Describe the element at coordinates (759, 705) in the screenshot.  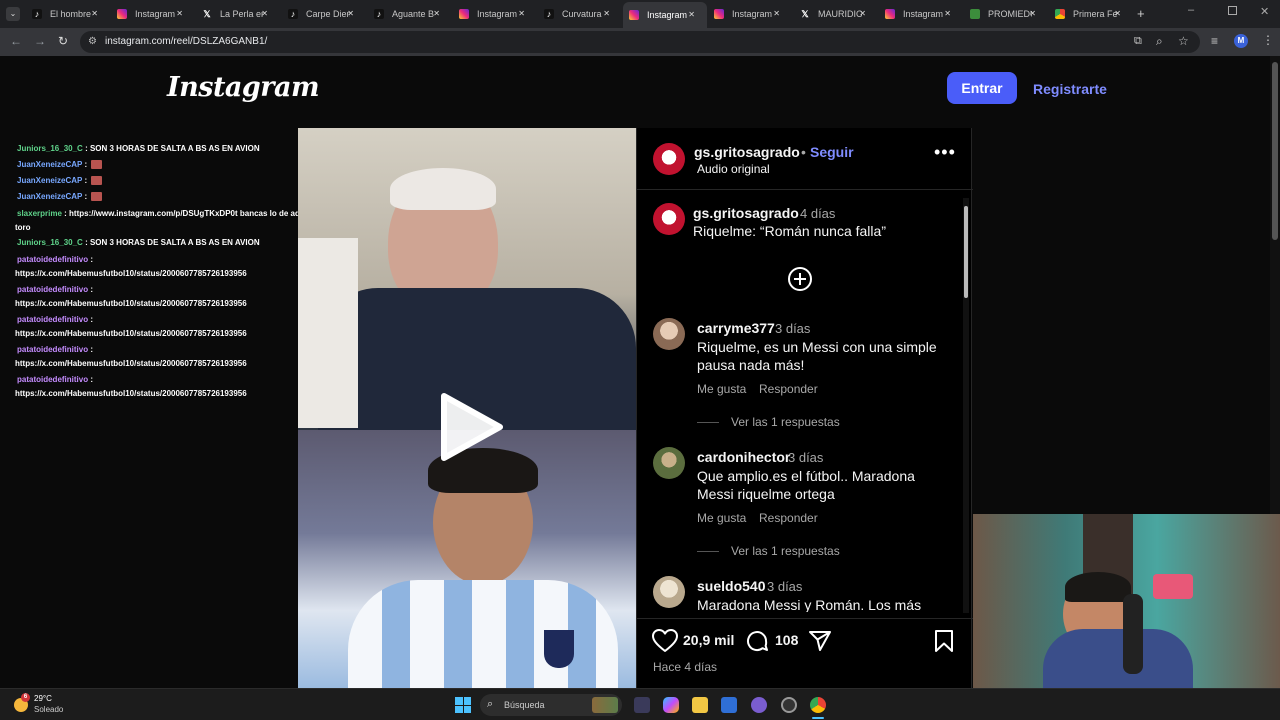
I see `discord-icon` at that location.